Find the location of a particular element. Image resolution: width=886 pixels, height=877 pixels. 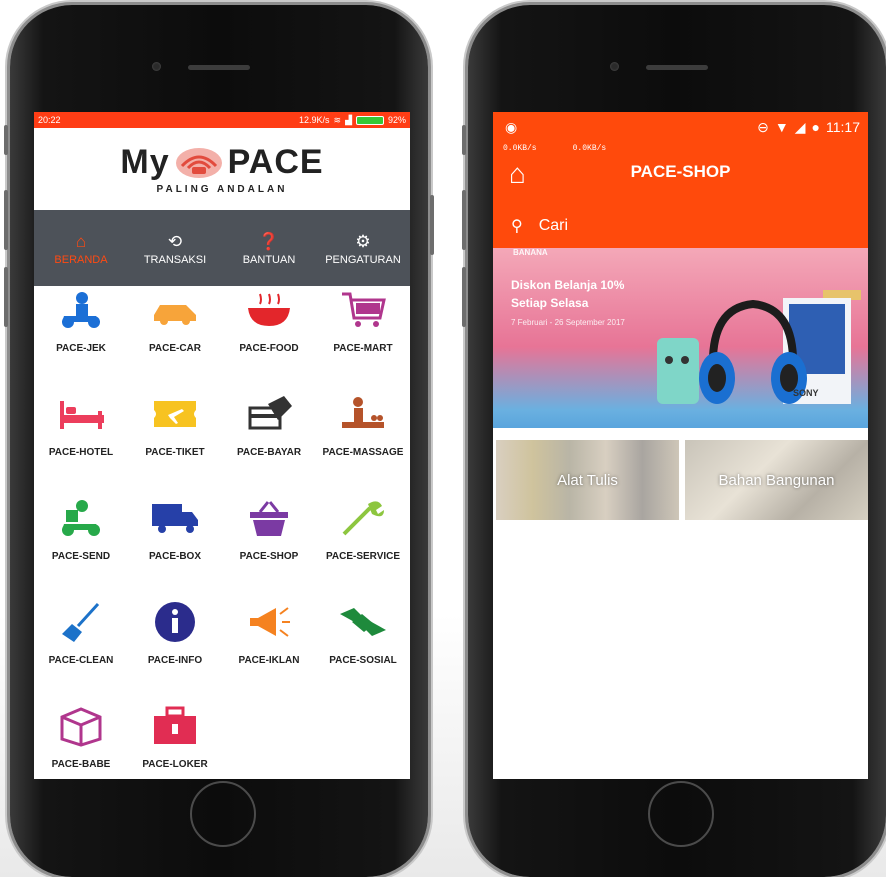

status-right: ⊖ ▼ ◢ ● 11:17 is located at coordinates (808, 127).